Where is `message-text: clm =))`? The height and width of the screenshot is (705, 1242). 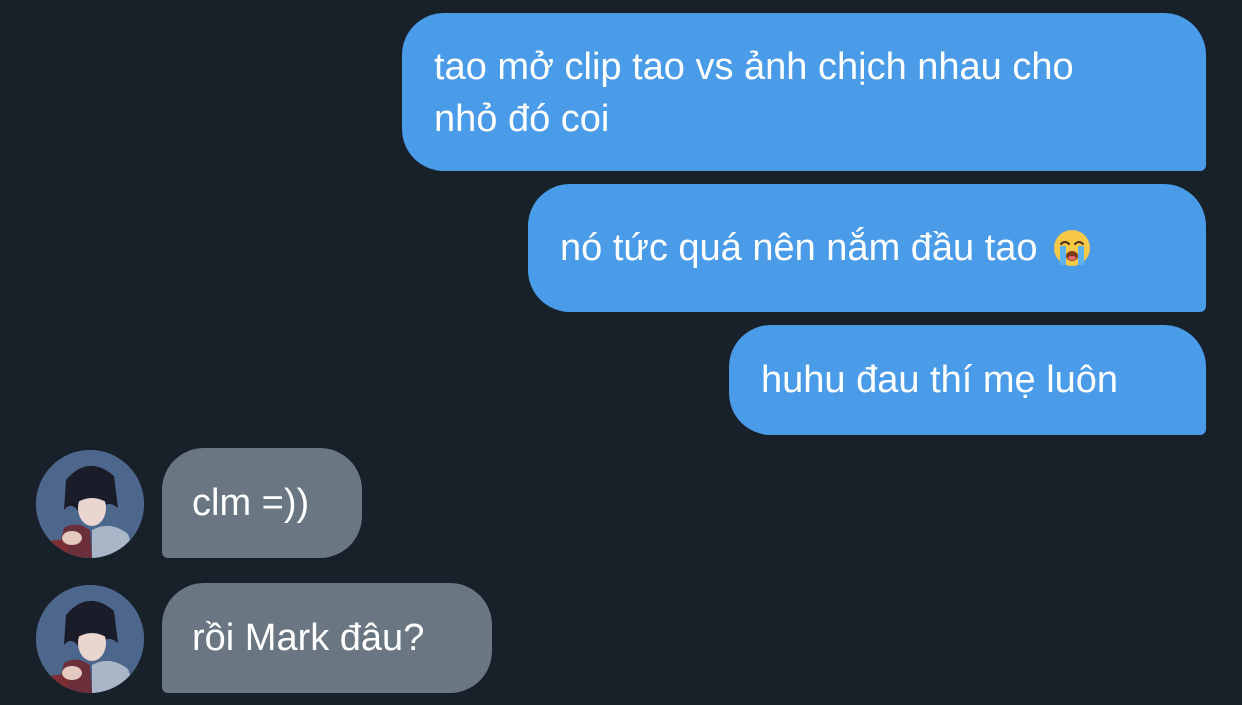 message-text: clm =)) is located at coordinates (251, 503).